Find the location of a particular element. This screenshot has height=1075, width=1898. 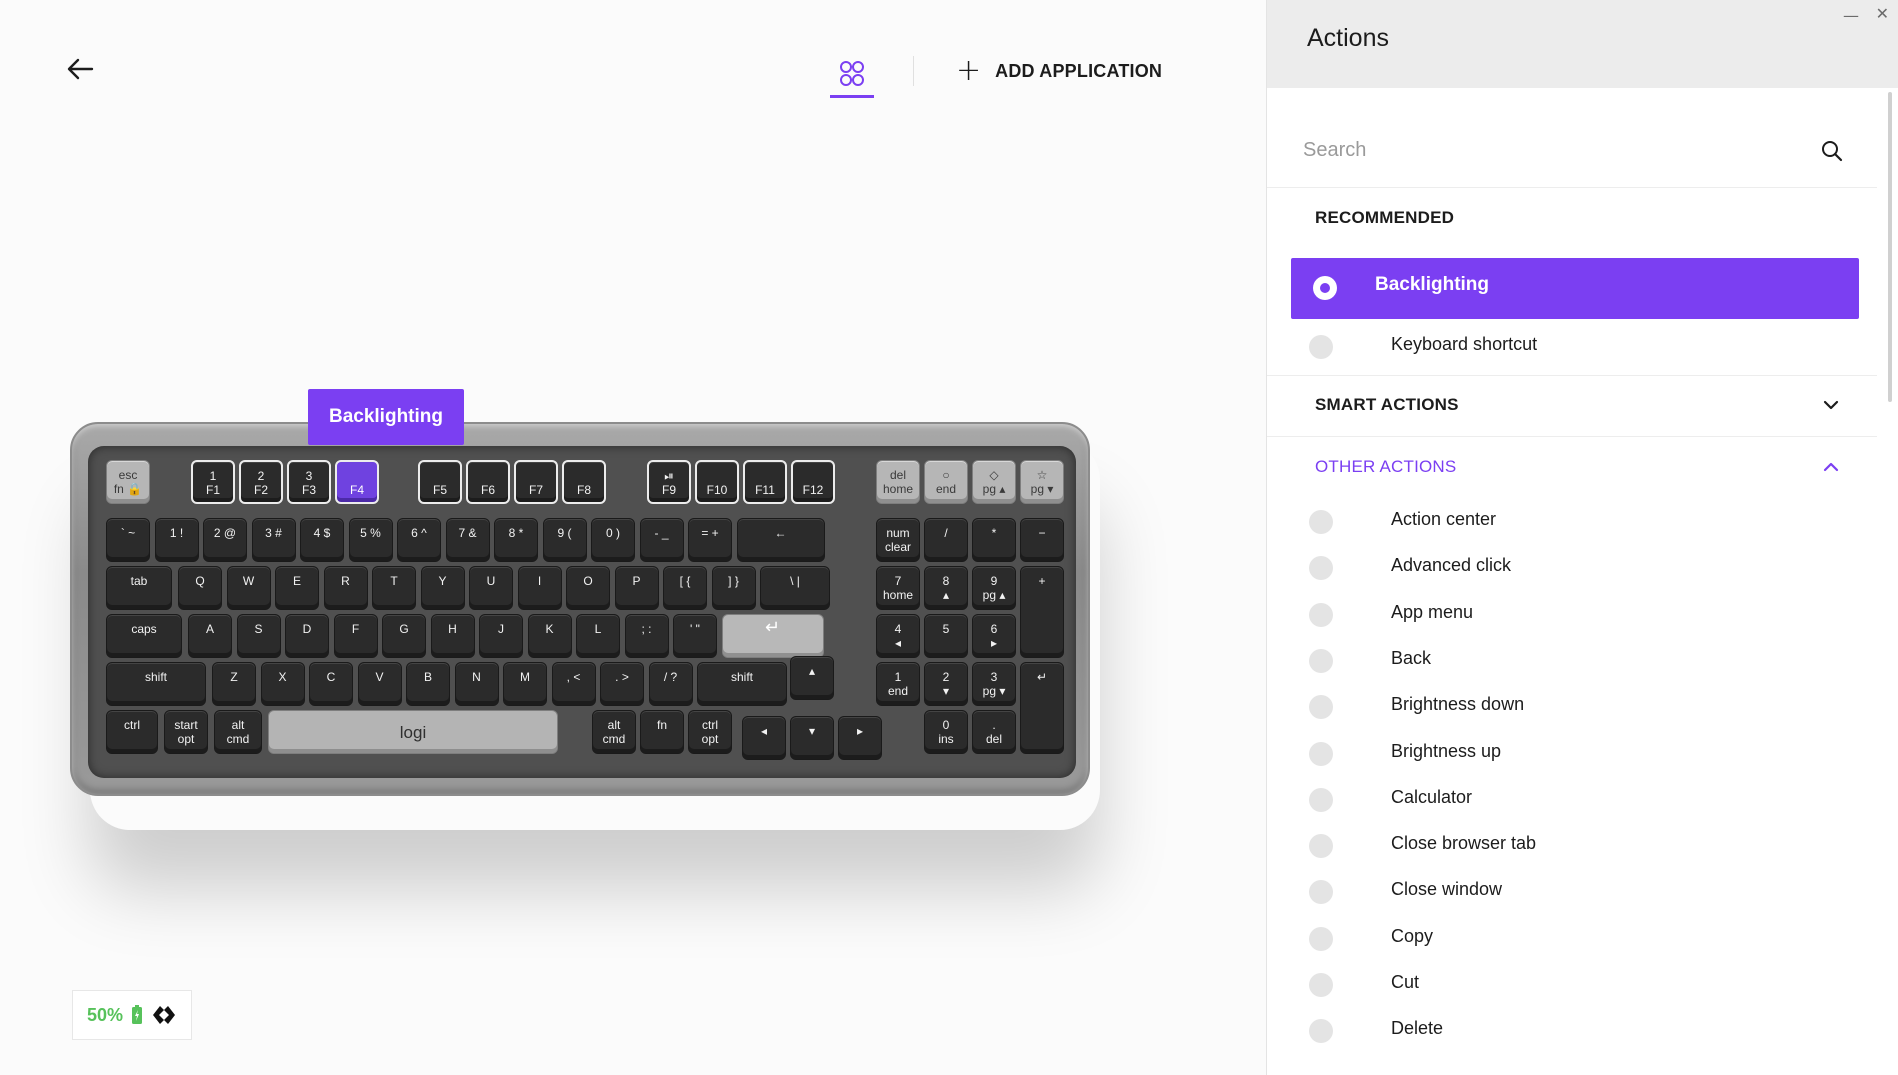

action-option: Back is located at coordinates (1579, 661).